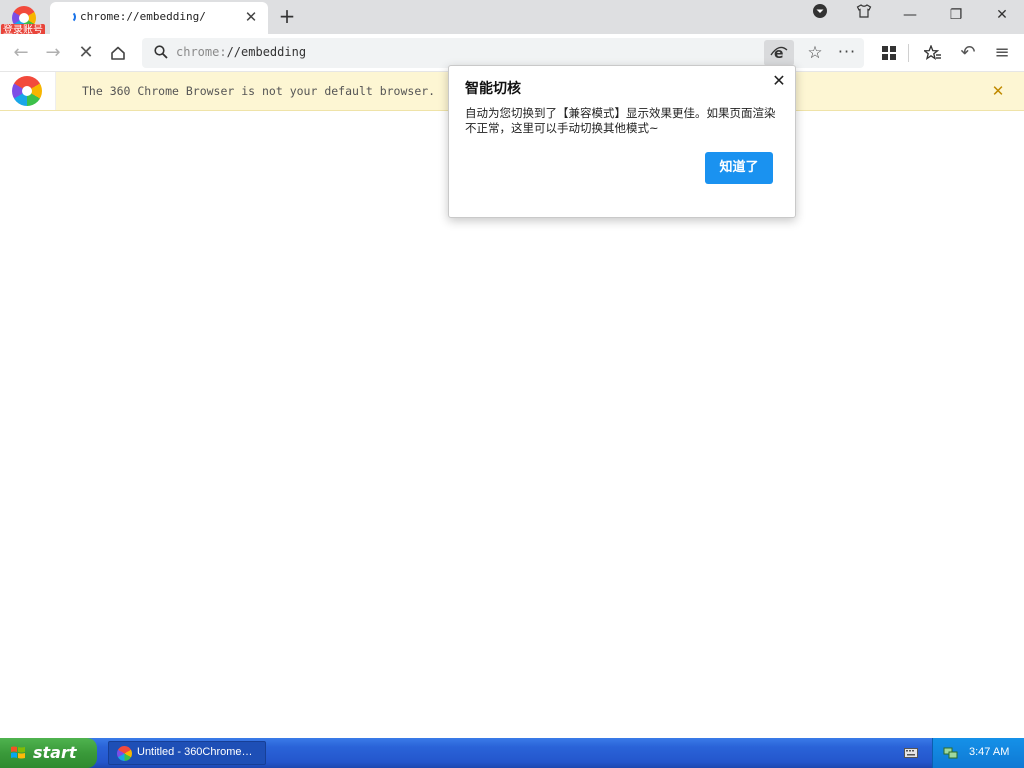 The height and width of the screenshot is (768, 1024). Describe the element at coordinates (956, 15) in the screenshot. I see `restore-button: ❐` at that location.